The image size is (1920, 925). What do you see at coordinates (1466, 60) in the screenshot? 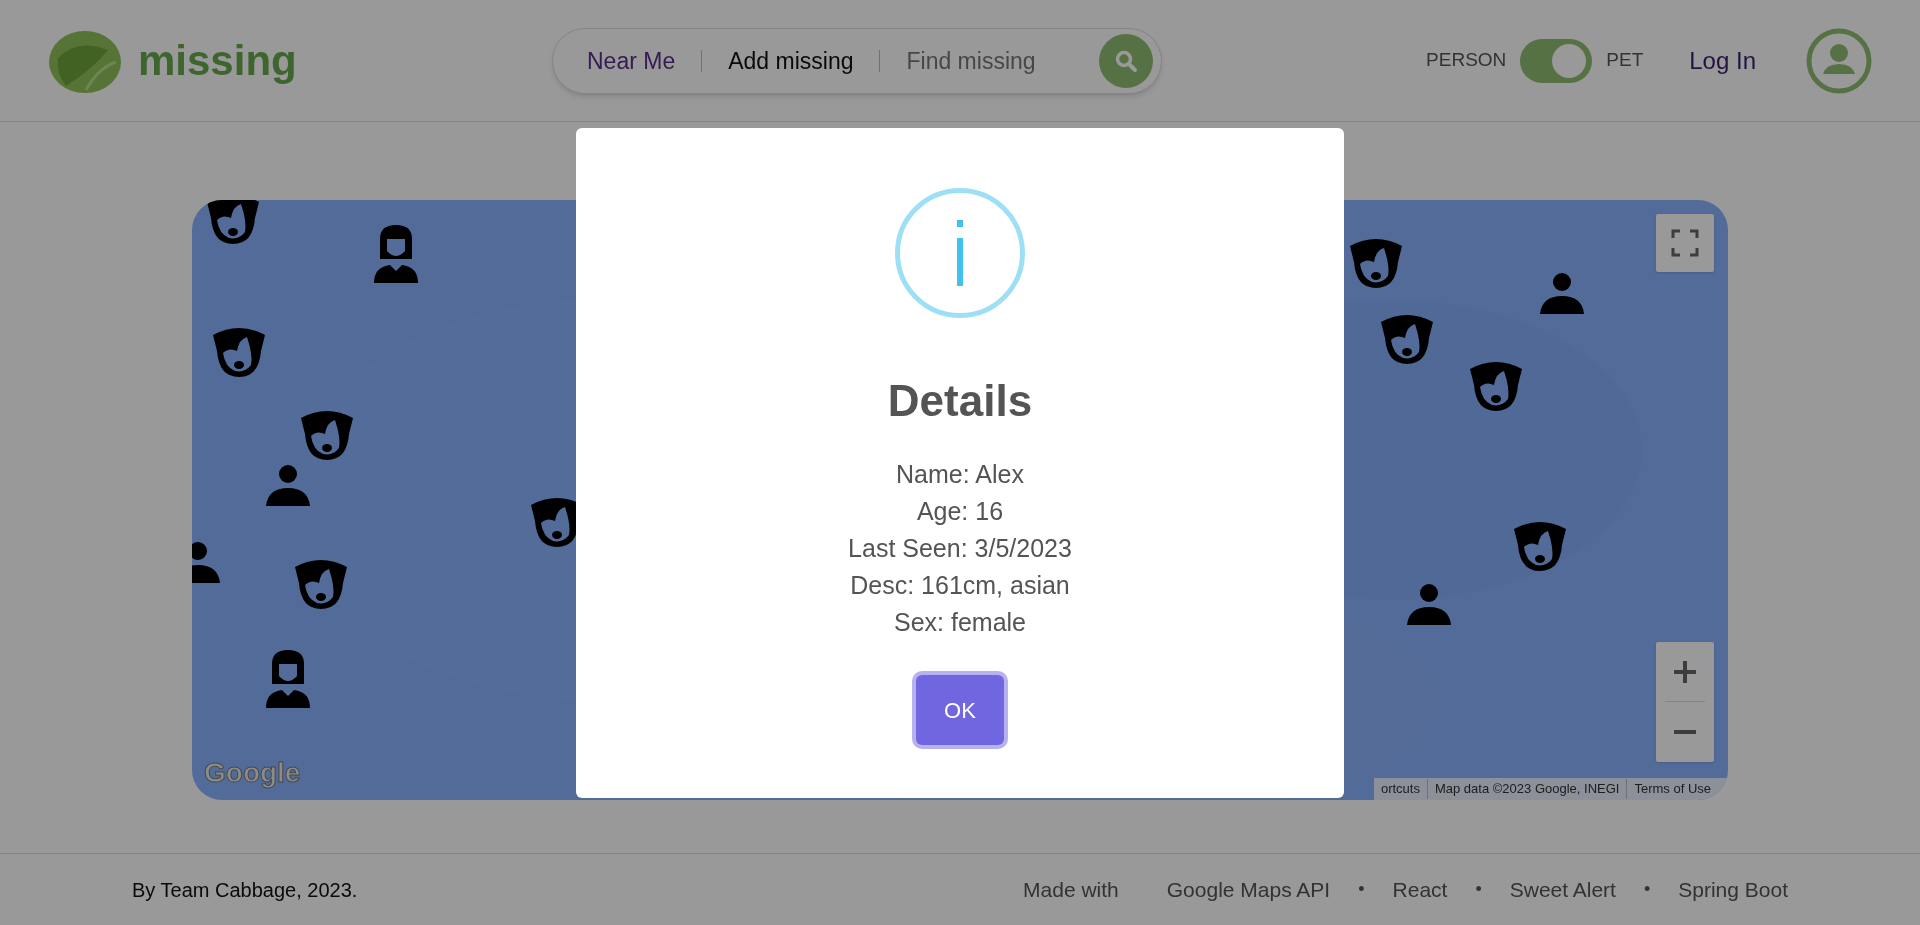
I see `toggle-label: PERSON` at bounding box center [1466, 60].